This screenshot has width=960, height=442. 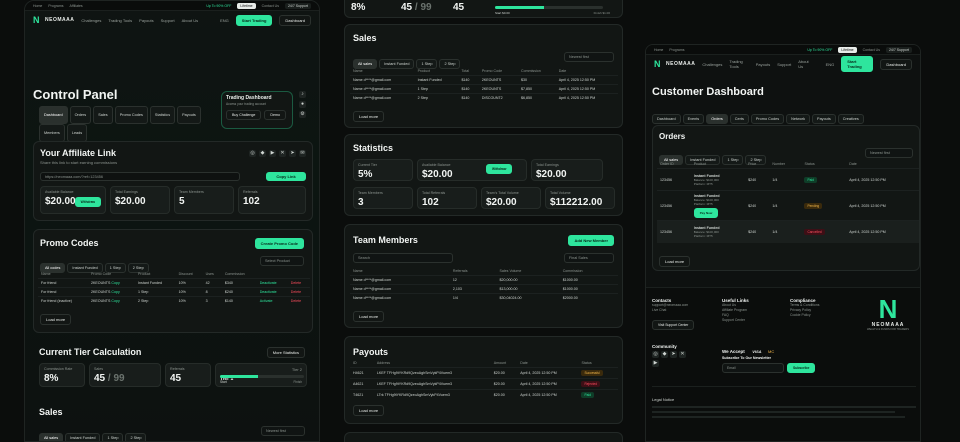 What do you see at coordinates (302, 114) in the screenshot?
I see `settings-icon: ⚙` at bounding box center [302, 114].